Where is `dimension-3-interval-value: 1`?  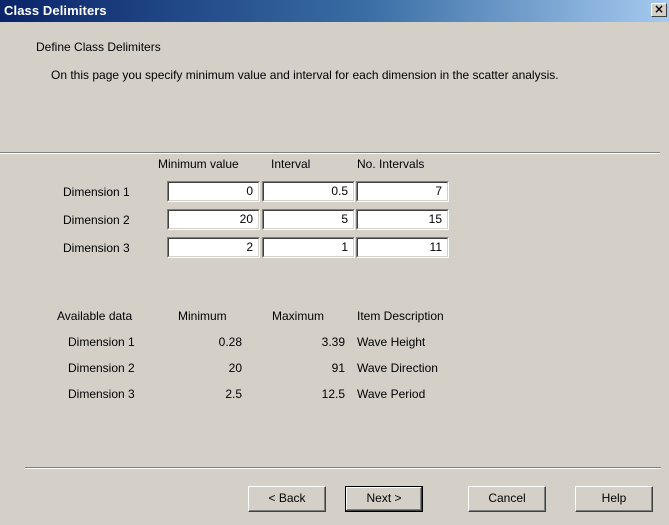 dimension-3-interval-value: 1 is located at coordinates (308, 247).